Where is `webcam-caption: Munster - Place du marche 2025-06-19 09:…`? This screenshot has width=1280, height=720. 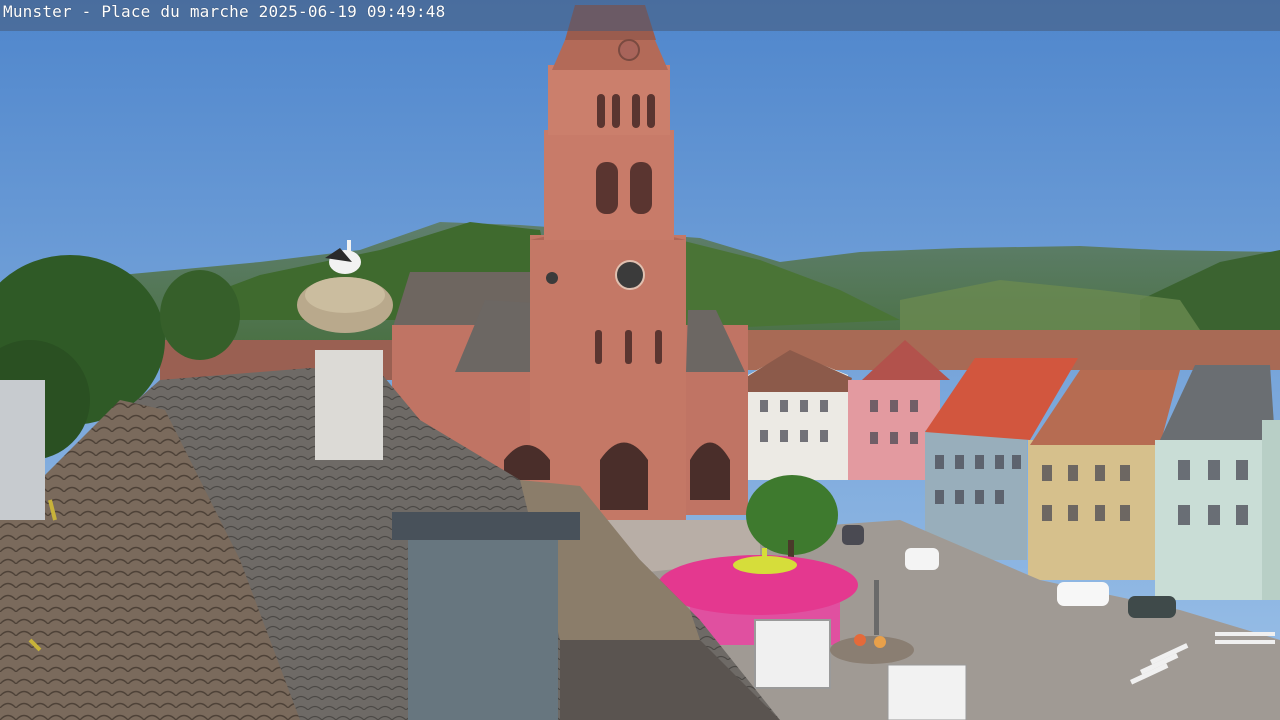 webcam-caption: Munster - Place du marche 2025-06-19 09:… is located at coordinates (224, 11).